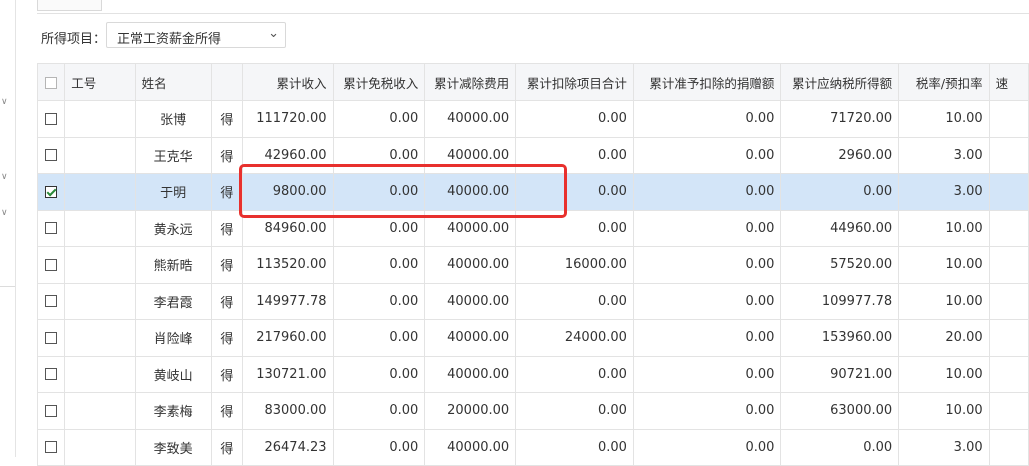 Image resolution: width=1029 pixels, height=466 pixels. Describe the element at coordinates (173, 301) in the screenshot. I see `cell-name: 李君霞` at that location.